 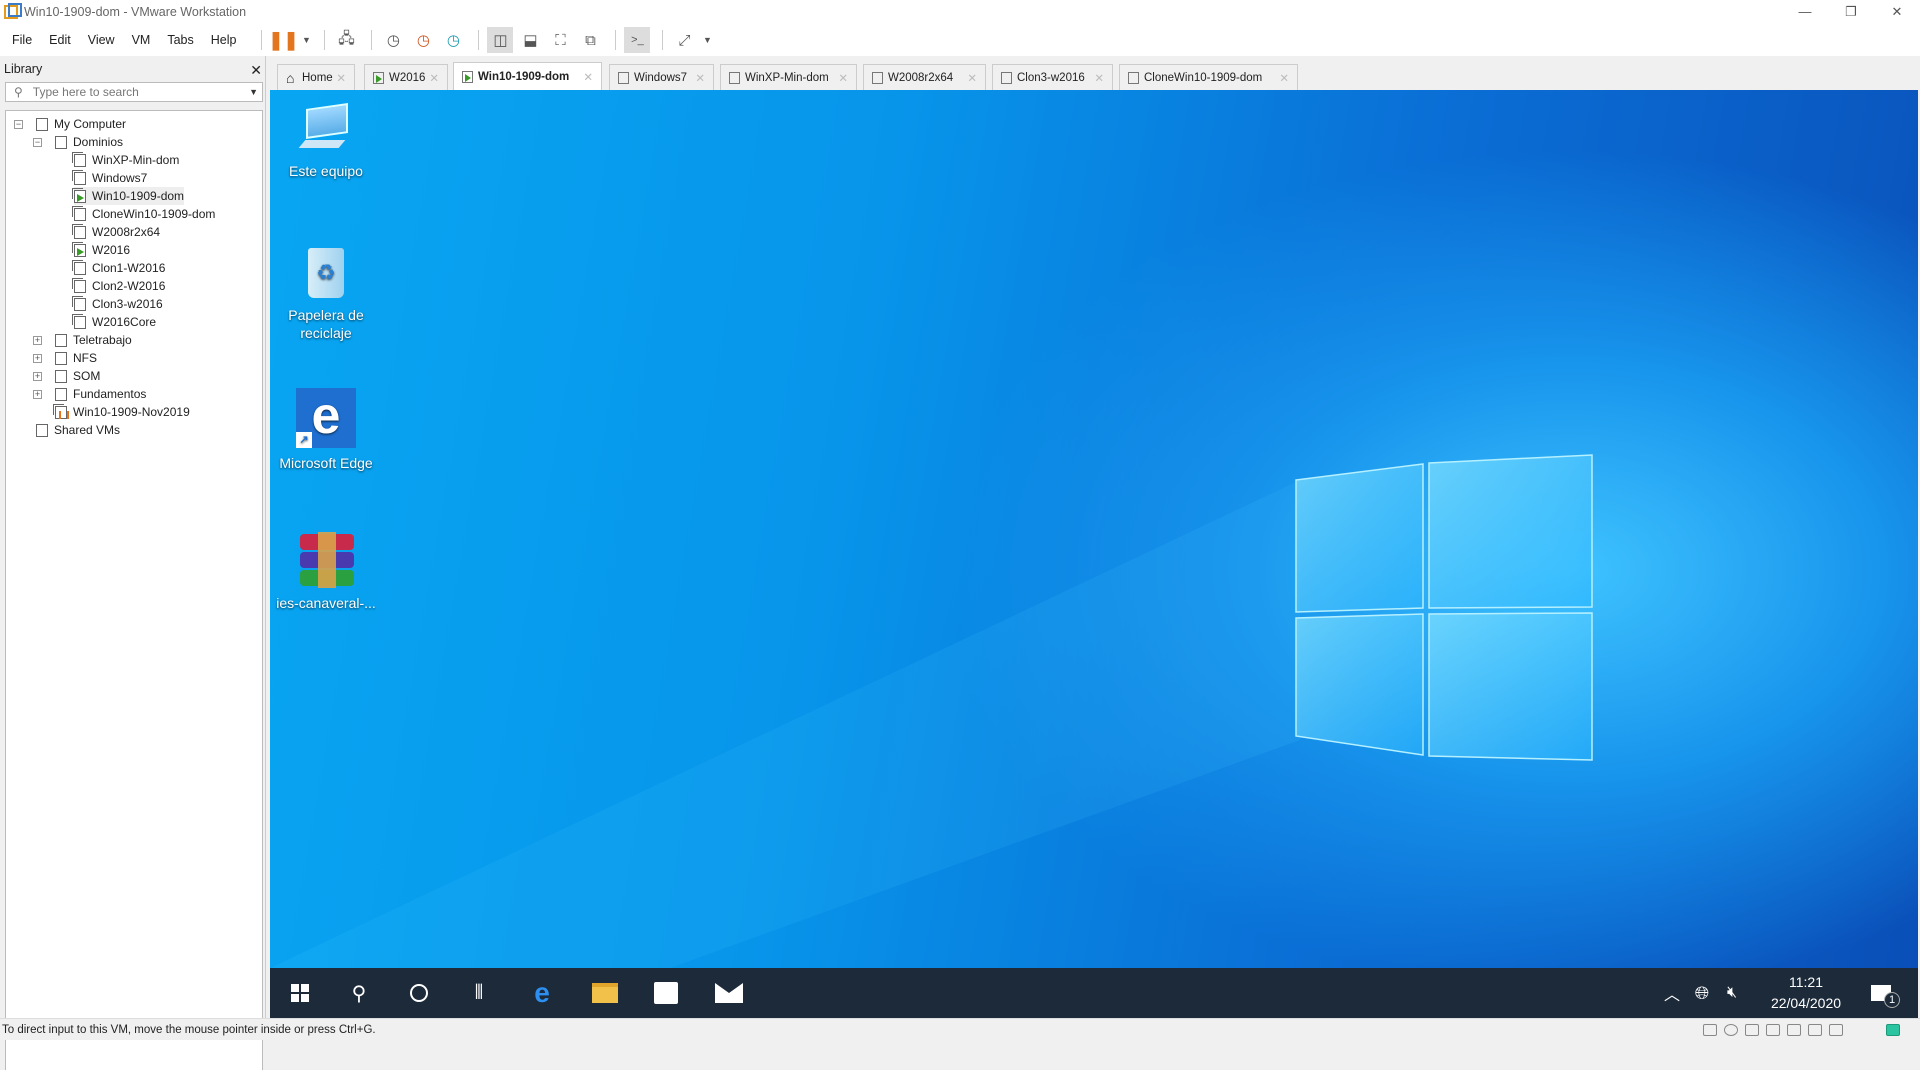 What do you see at coordinates (253, 92) in the screenshot?
I see `search-dropdown-icon: ▼` at bounding box center [253, 92].